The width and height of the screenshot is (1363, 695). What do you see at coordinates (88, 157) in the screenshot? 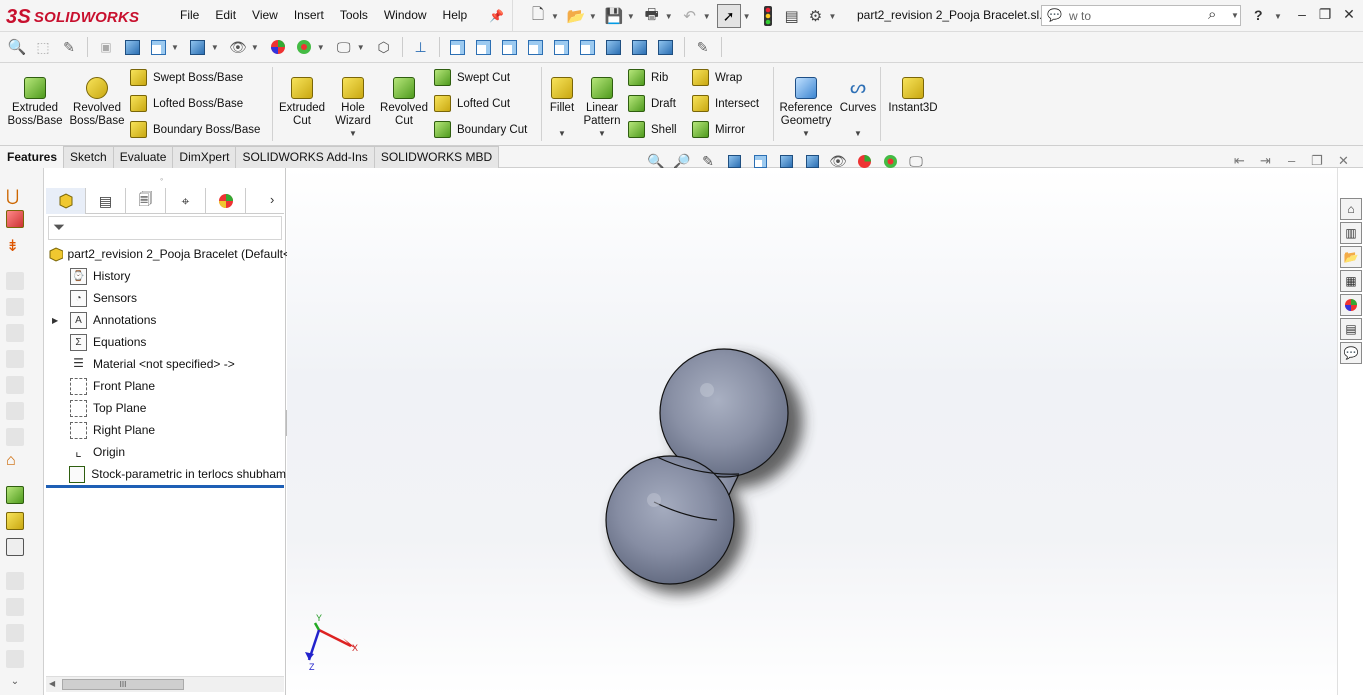
I see `tab-sketch: Sketch` at bounding box center [88, 157].